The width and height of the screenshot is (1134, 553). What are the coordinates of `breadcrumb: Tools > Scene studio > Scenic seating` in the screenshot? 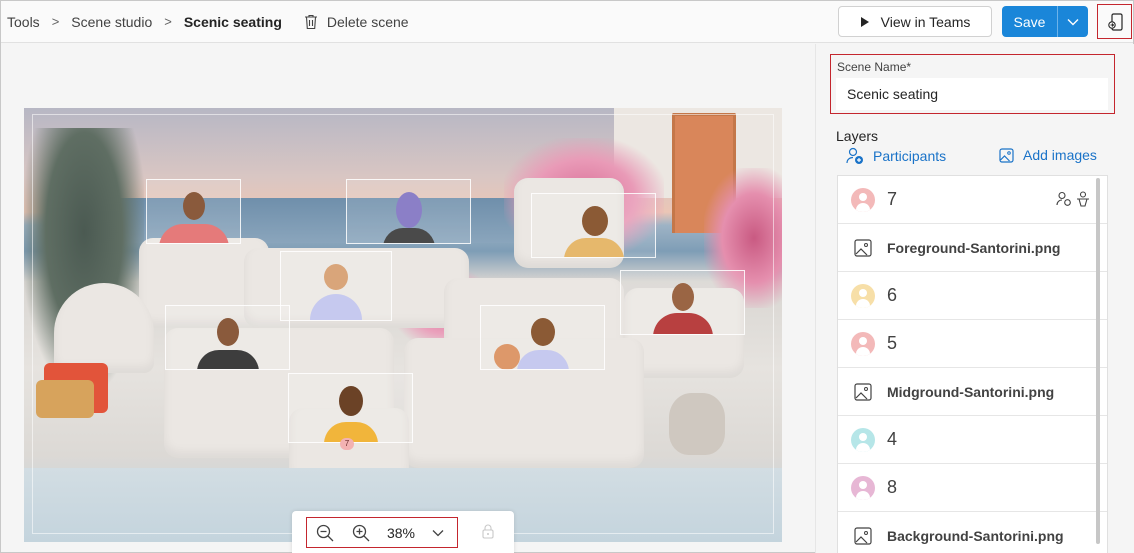 It's located at (144, 22).